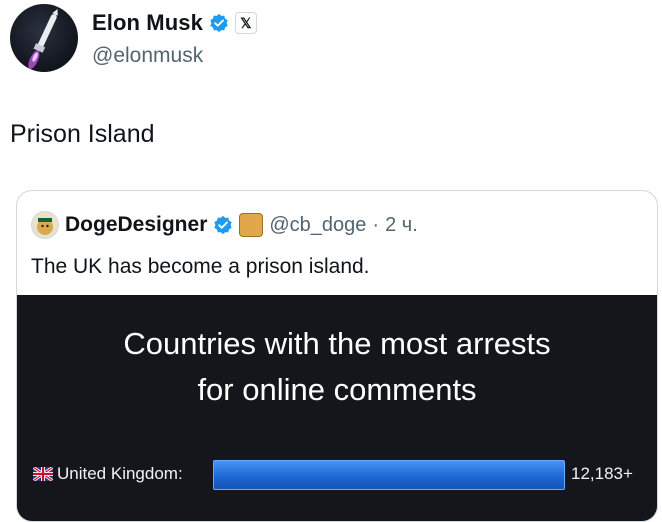  What do you see at coordinates (251, 225) in the screenshot?
I see `doge-affiliation-icon` at bounding box center [251, 225].